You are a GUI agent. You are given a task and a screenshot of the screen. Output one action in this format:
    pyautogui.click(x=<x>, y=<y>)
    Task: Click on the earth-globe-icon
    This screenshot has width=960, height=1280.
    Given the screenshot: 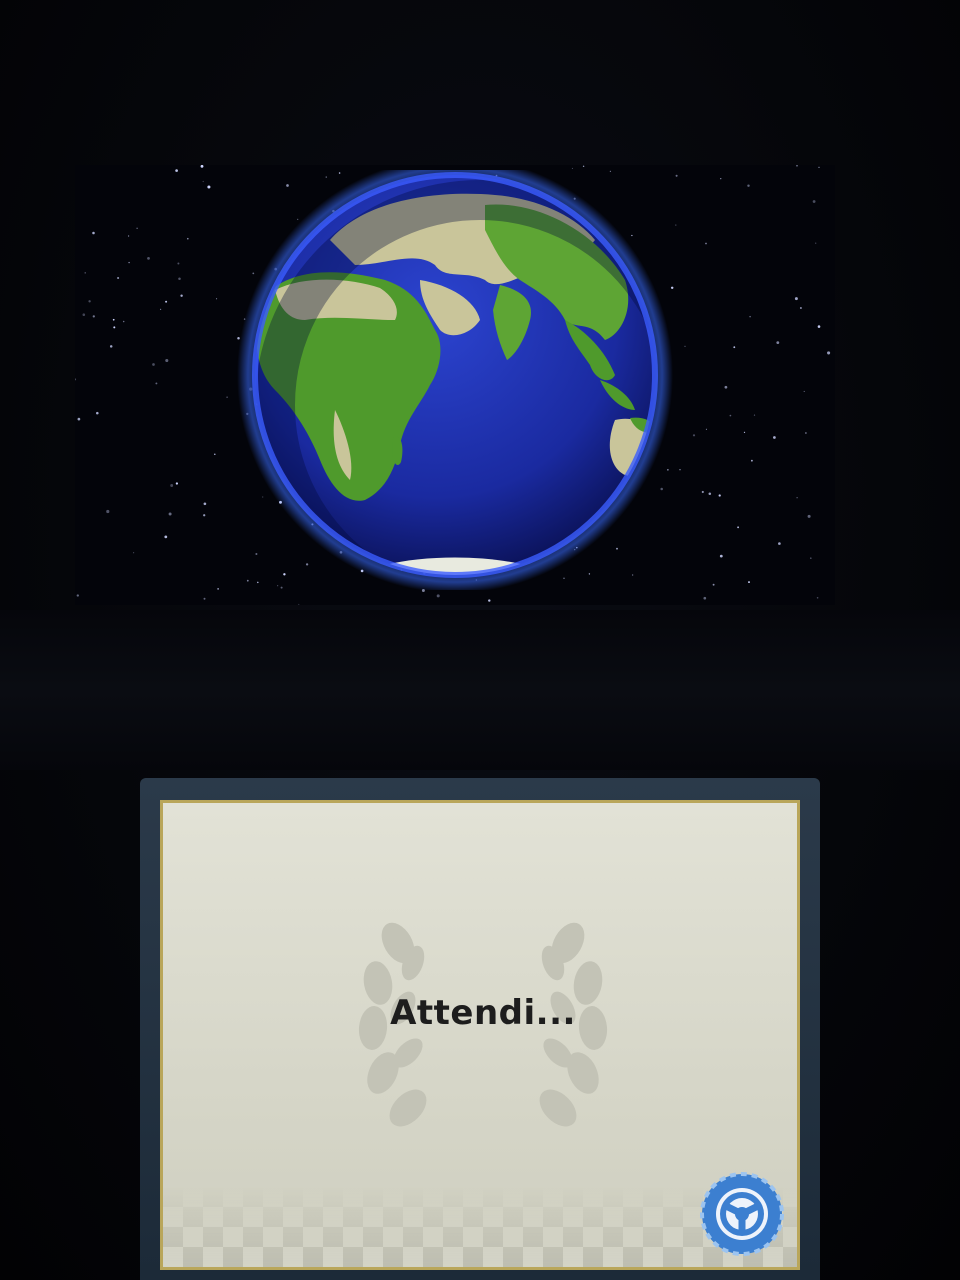 What is the action you would take?
    pyautogui.click(x=455, y=380)
    